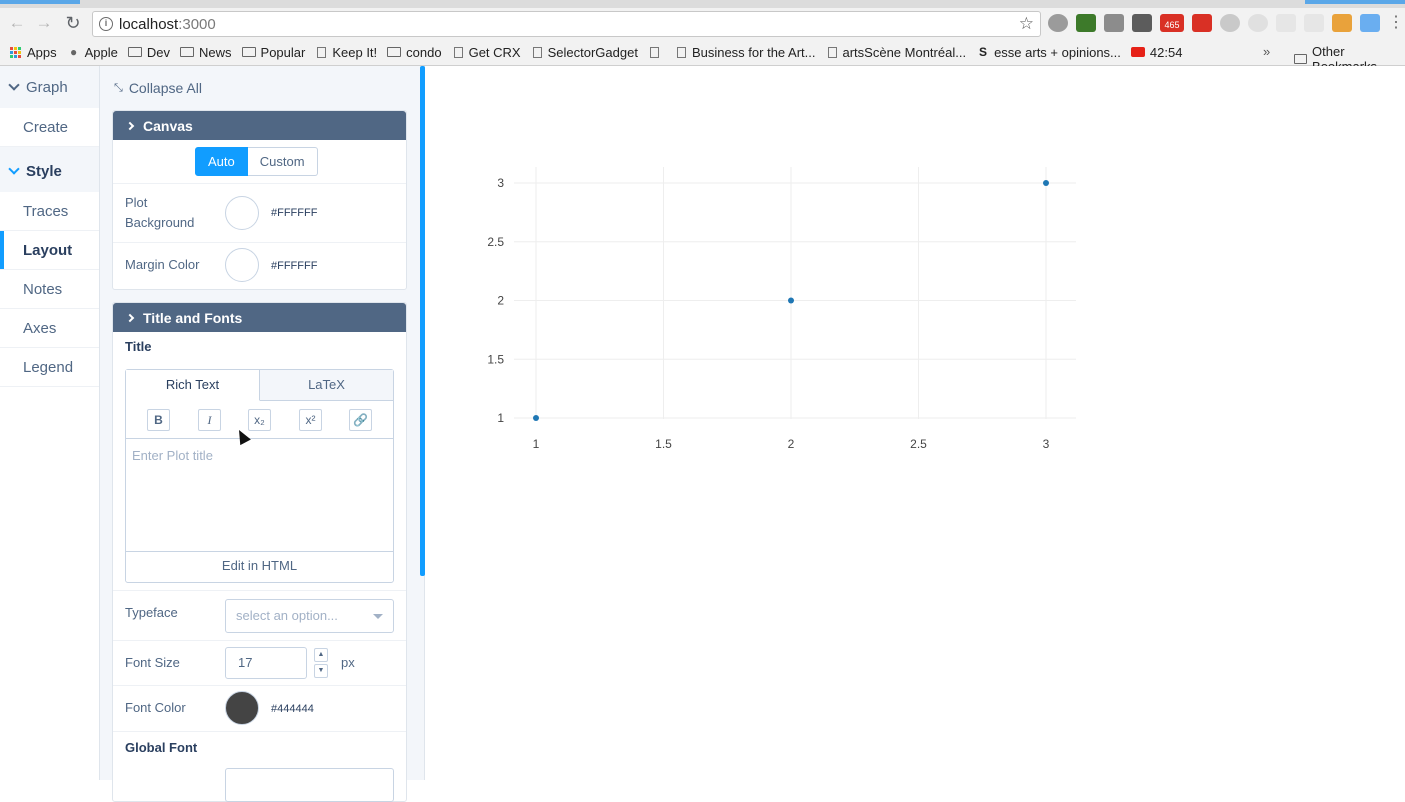 The image size is (1405, 802). I want to click on plot-background-hex: #FFFFFF, so click(294, 213).